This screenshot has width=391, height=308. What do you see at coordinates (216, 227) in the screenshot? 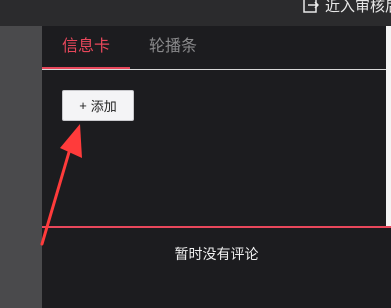
I see `comments-divider` at bounding box center [216, 227].